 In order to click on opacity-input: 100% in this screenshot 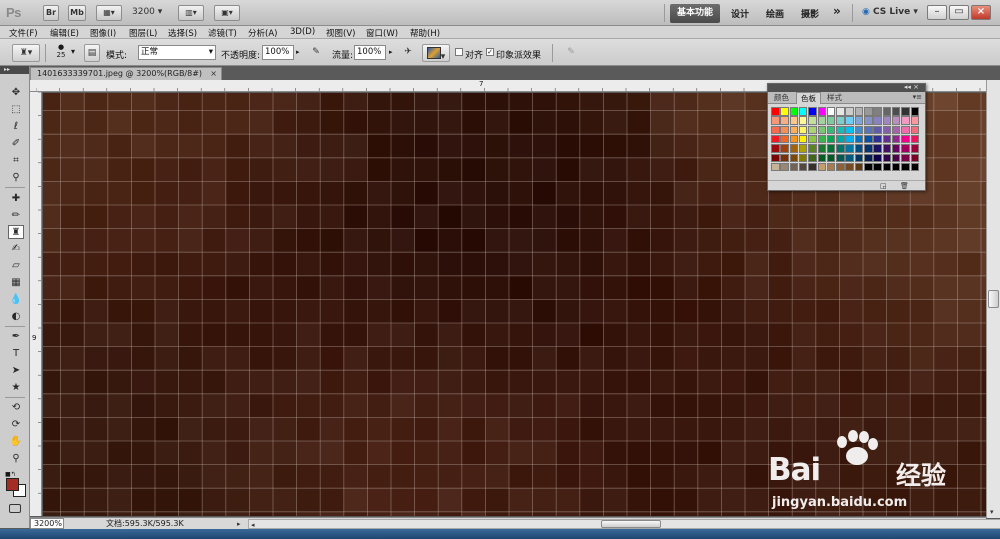, I will do `click(278, 52)`.